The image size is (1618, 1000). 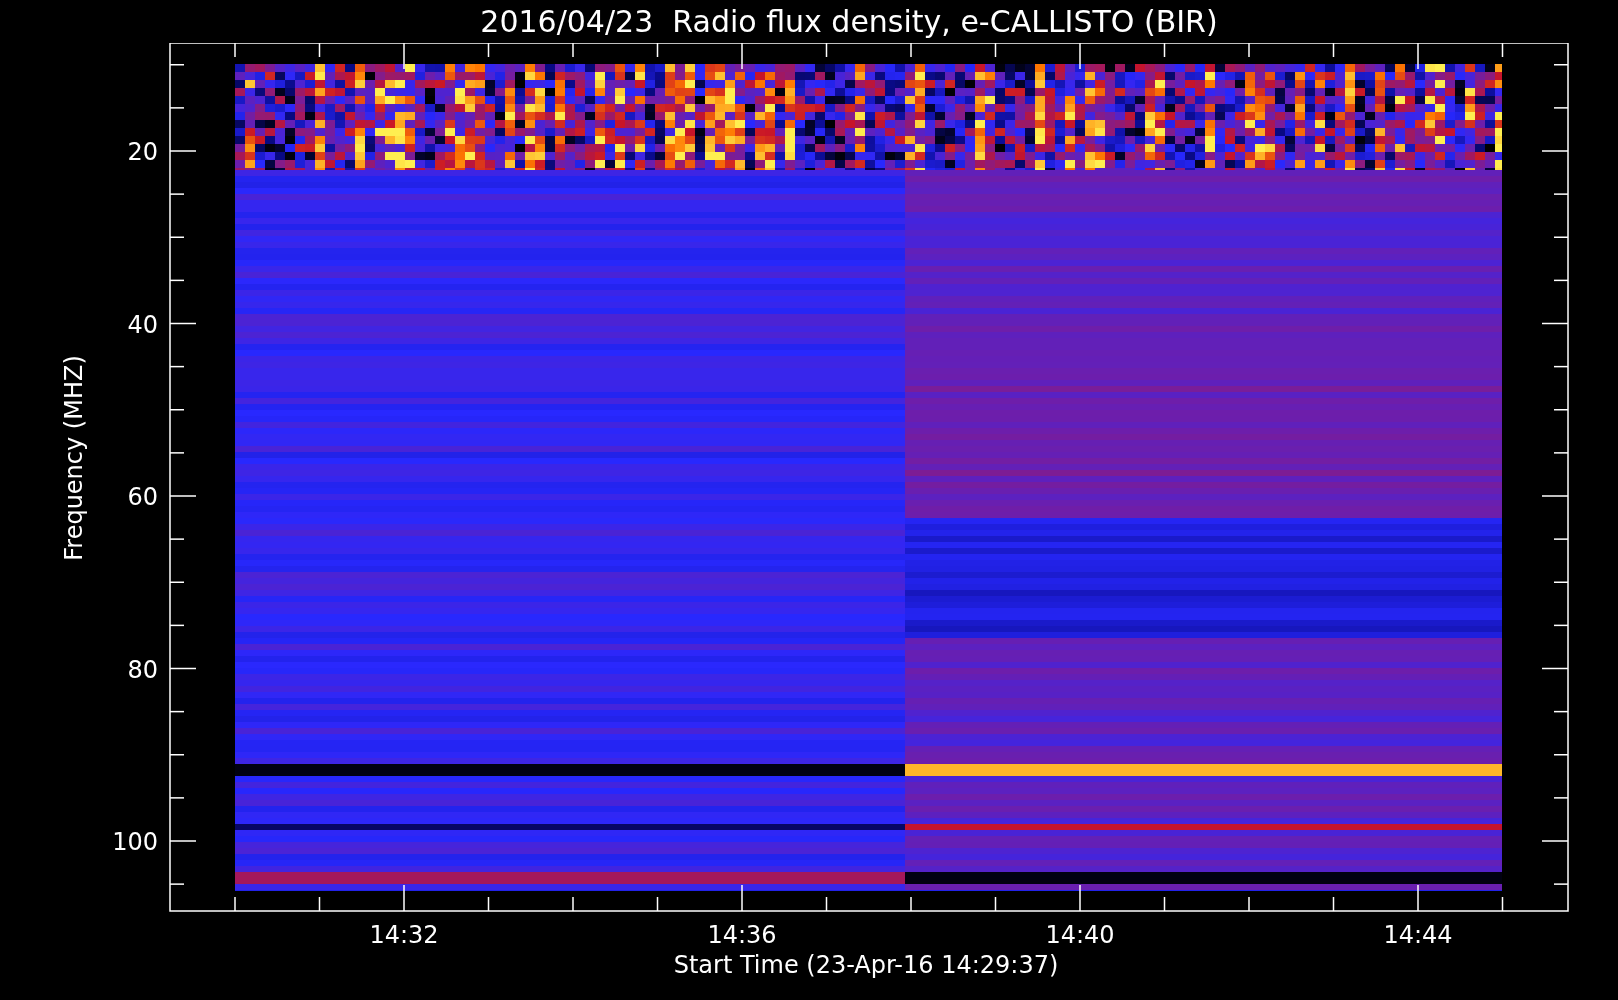 What do you see at coordinates (142, 152) in the screenshot?
I see `y-tick-label: 20` at bounding box center [142, 152].